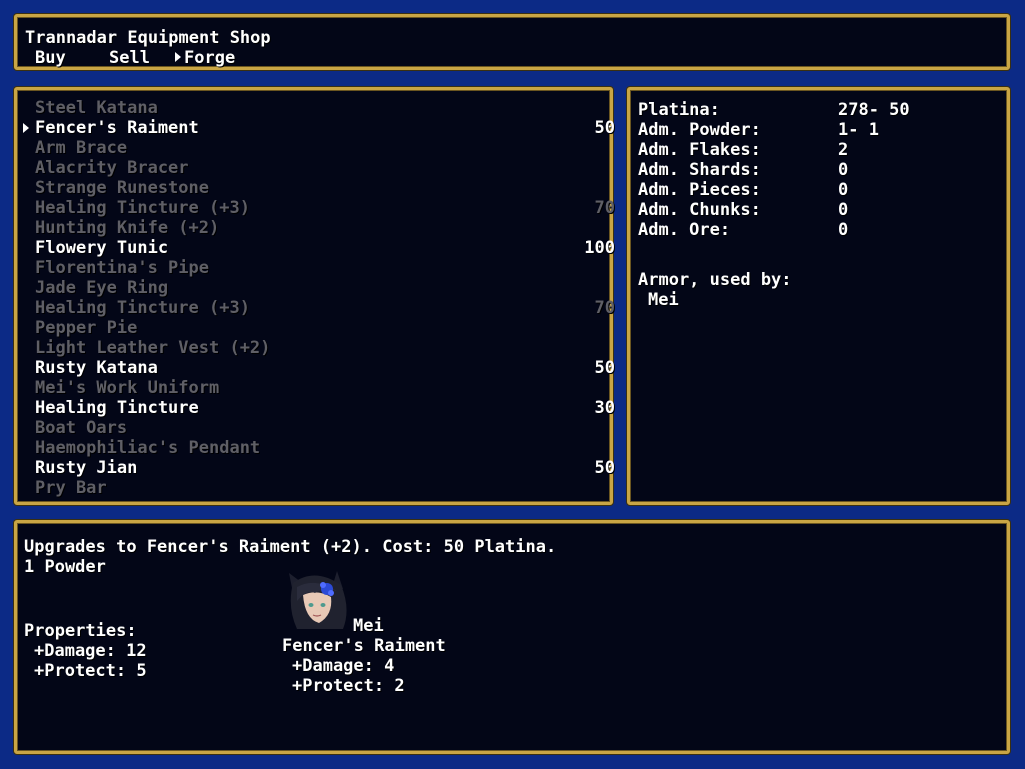 This screenshot has height=769, width=1025. Describe the element at coordinates (368, 626) in the screenshot. I see `character-name: Mei` at that location.